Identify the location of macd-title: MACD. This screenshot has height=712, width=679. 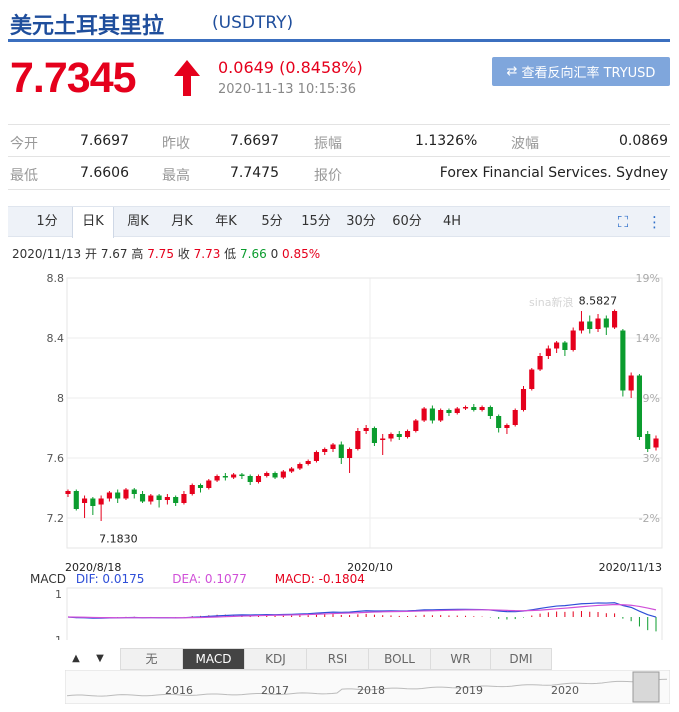
(48, 579).